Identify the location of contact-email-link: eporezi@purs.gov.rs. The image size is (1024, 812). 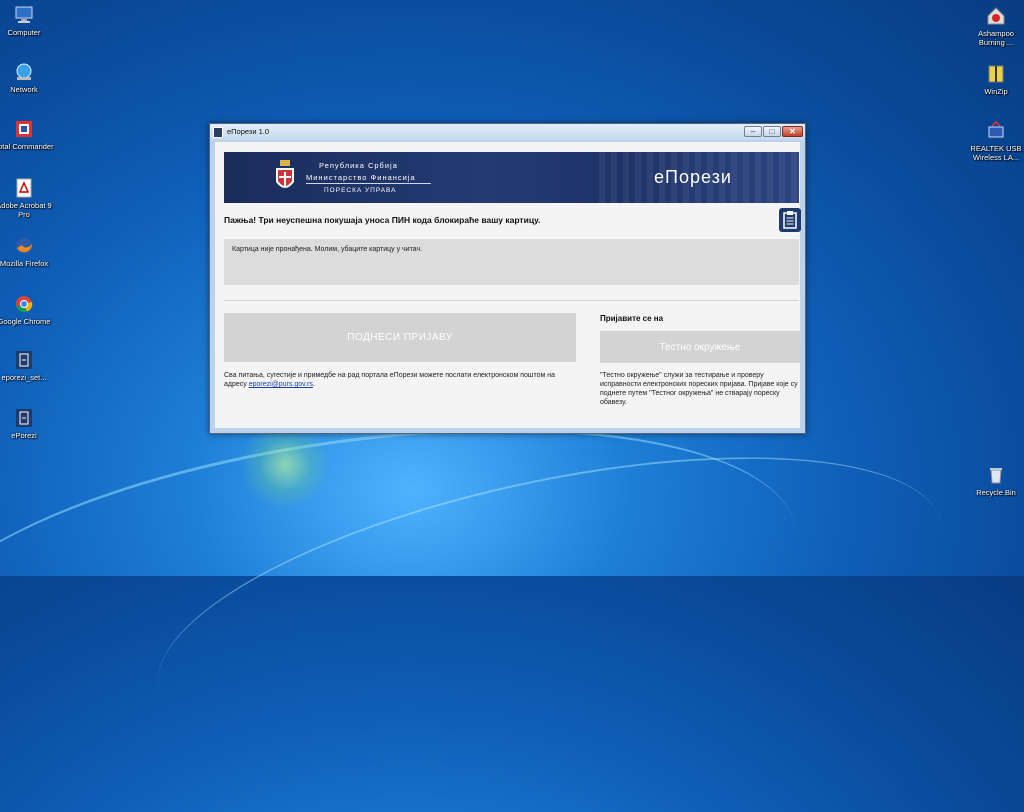
(281, 384).